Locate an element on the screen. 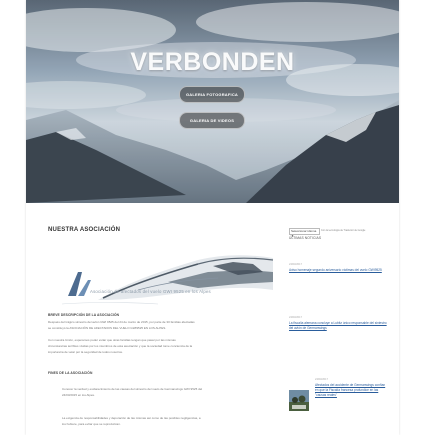  translate-note: Con la tecnología de Traductor de Google is located at coordinates (343, 230).